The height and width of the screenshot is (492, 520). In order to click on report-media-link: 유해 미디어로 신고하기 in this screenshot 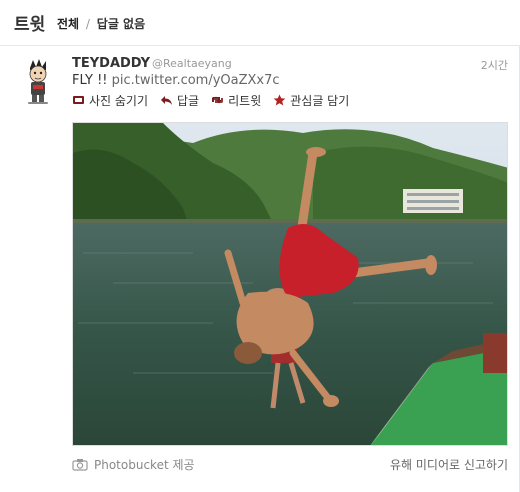, I will do `click(449, 464)`.